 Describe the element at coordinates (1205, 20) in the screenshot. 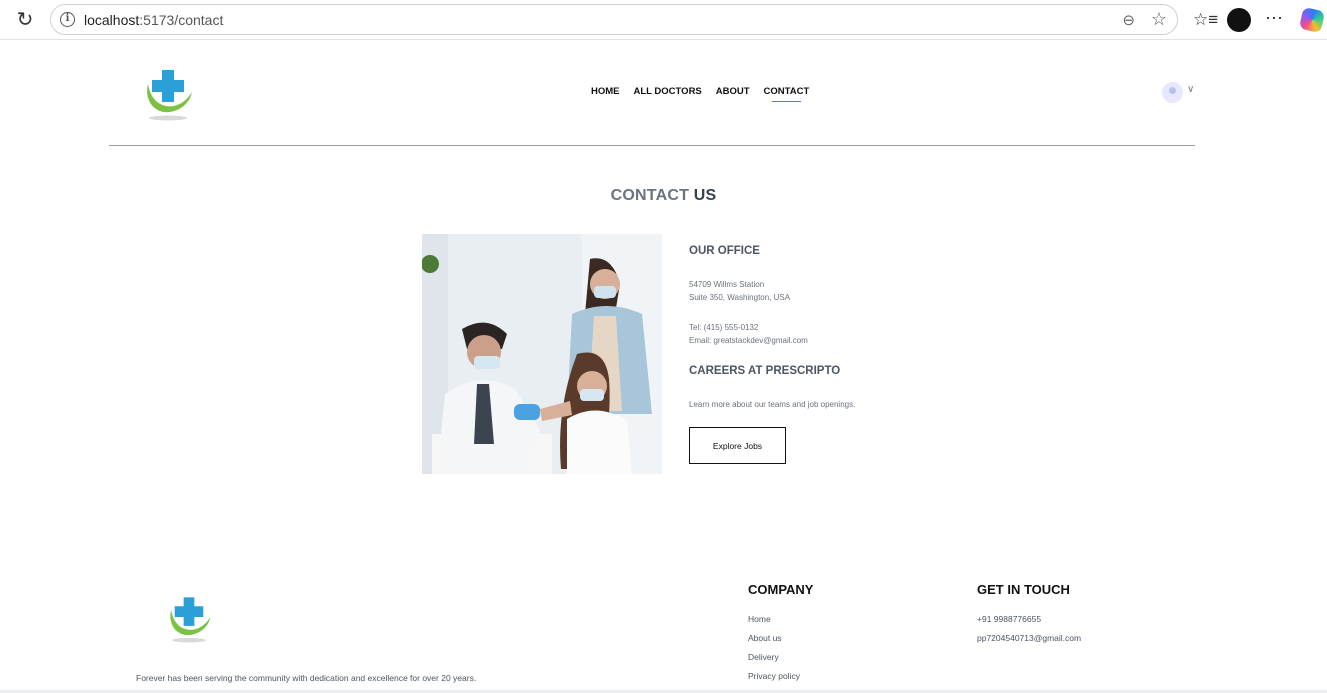

I see `favorites-icon: ☆≡` at that location.